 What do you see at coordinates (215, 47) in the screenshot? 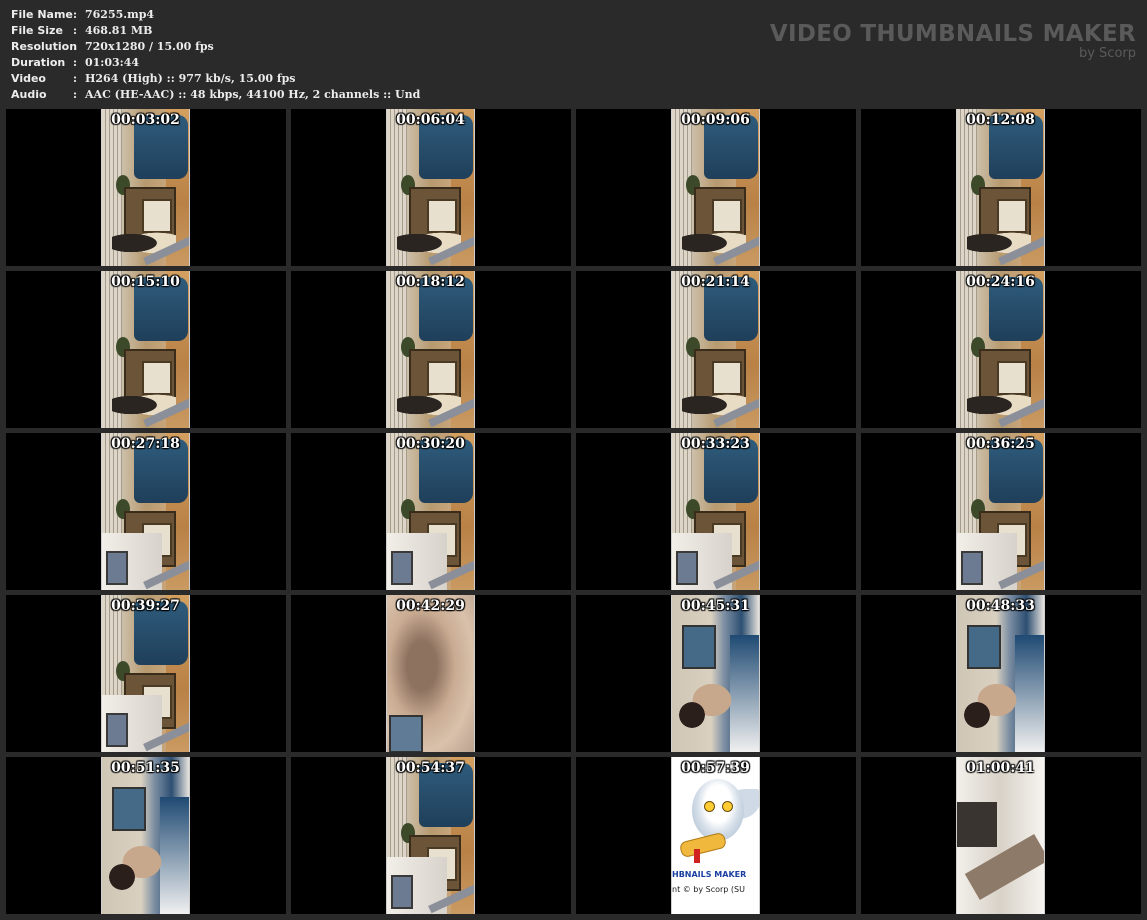
I see `info-row: Resolution:720x1280 / 15.00 fps` at bounding box center [215, 47].